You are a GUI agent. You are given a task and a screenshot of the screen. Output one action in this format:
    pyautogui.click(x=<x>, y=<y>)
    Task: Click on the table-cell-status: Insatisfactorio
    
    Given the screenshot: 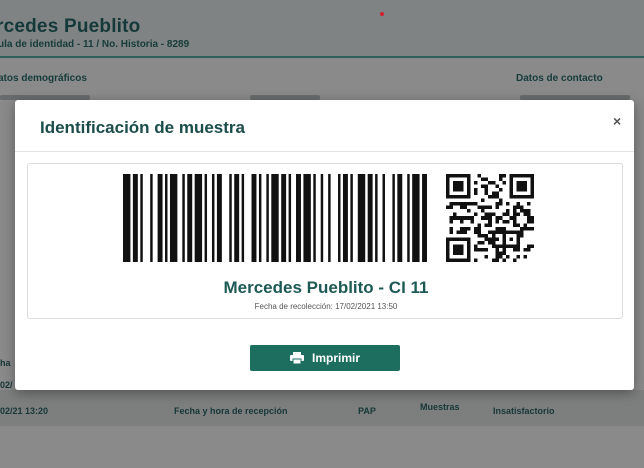 What is the action you would take?
    pyautogui.click(x=524, y=411)
    